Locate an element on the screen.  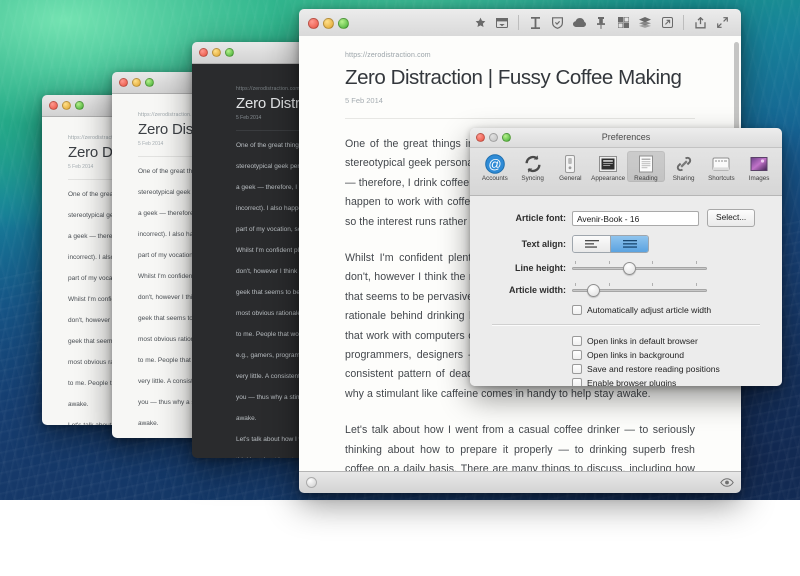
pref-tab-appearance: Appearance is located at coordinates (608, 166).